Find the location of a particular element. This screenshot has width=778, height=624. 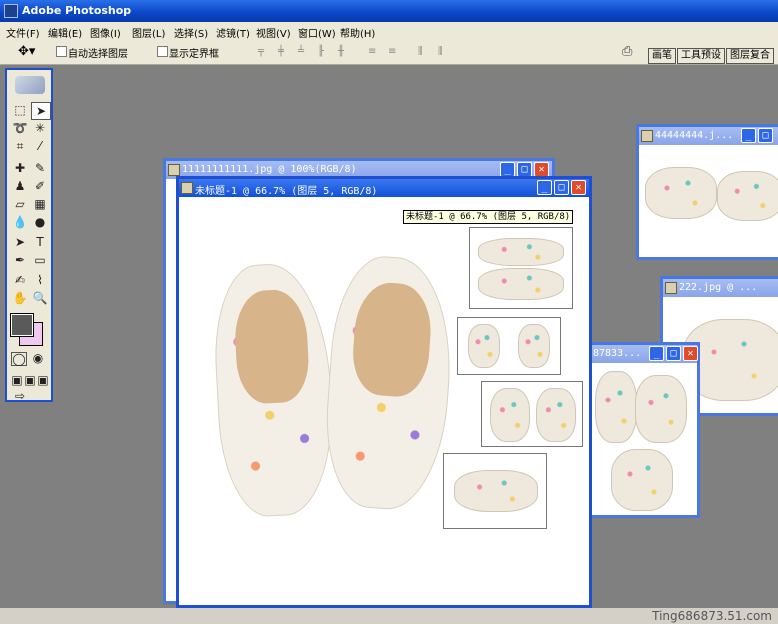

distribute-left-icon: ⫼ is located at coordinates (424, 51).